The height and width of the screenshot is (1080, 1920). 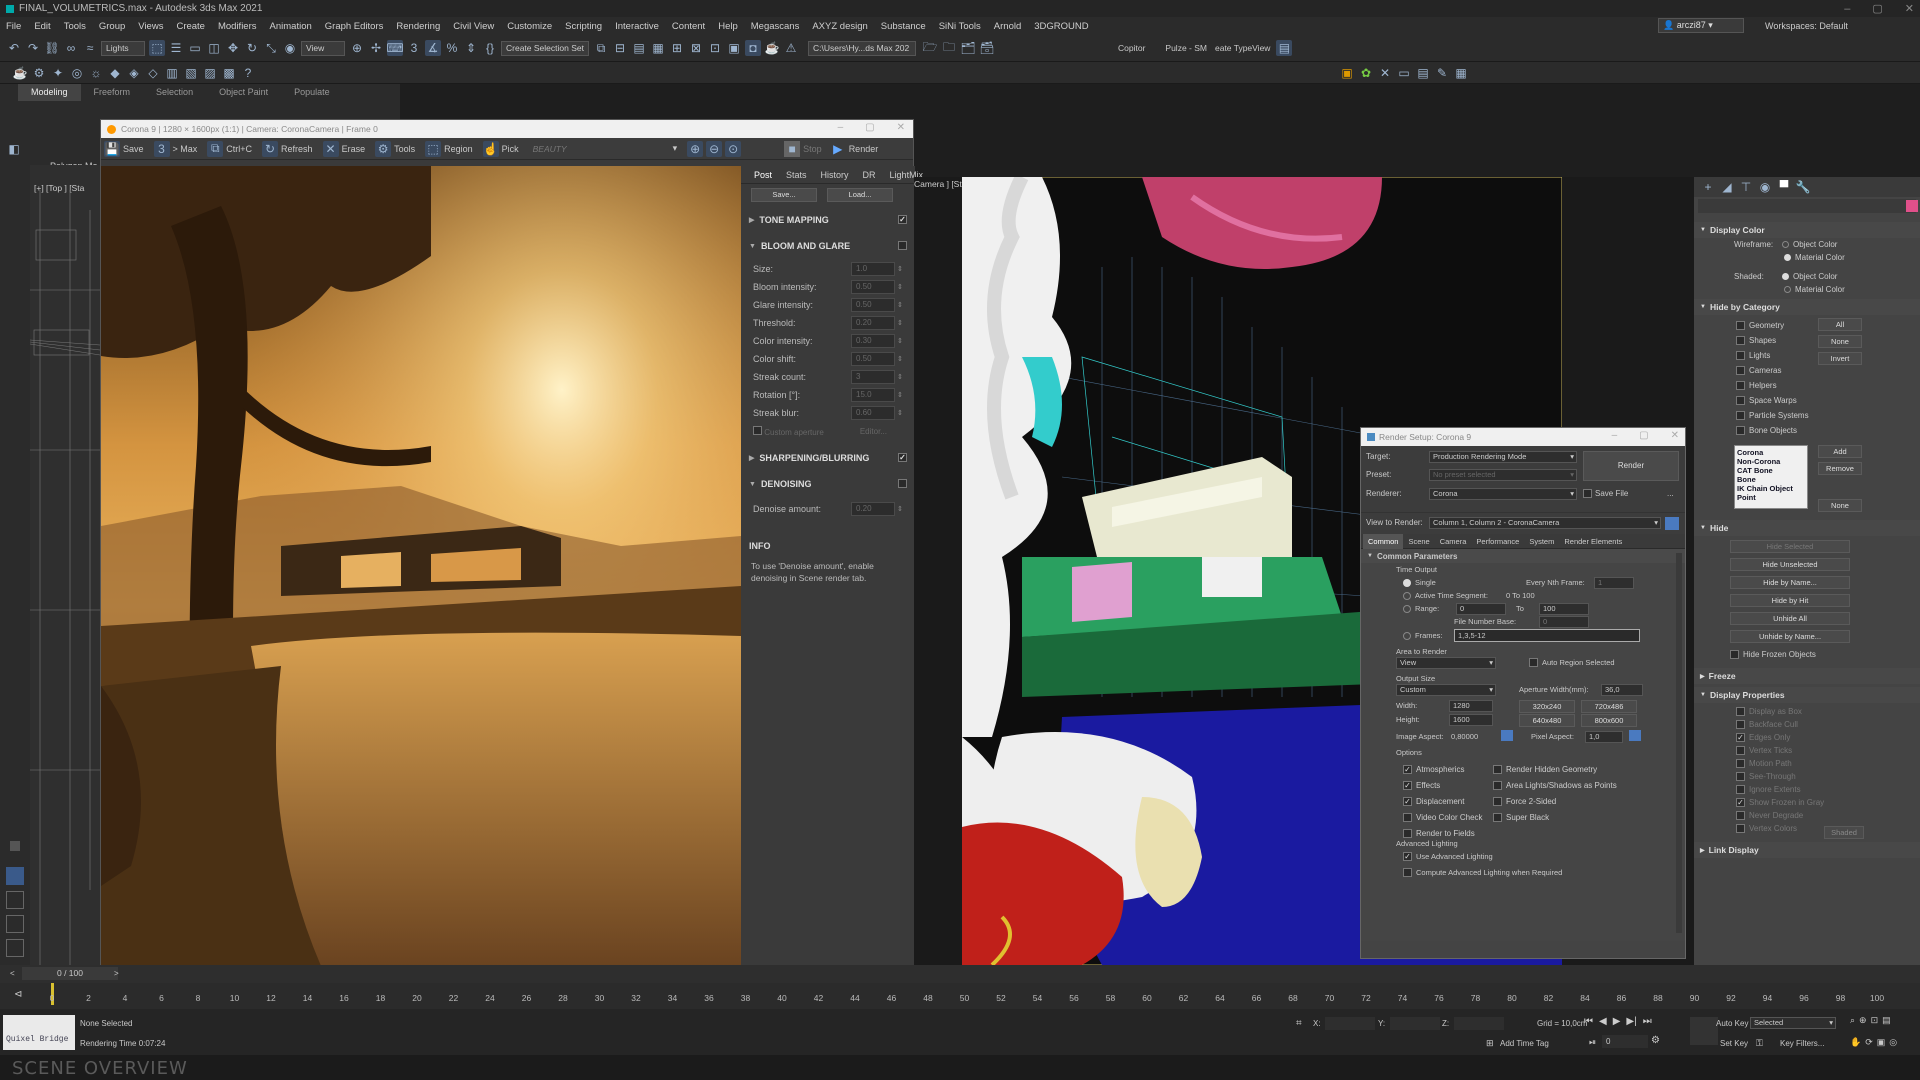 What do you see at coordinates (658, 48) in the screenshot?
I see `scene-explorer-icon: ▦` at bounding box center [658, 48].